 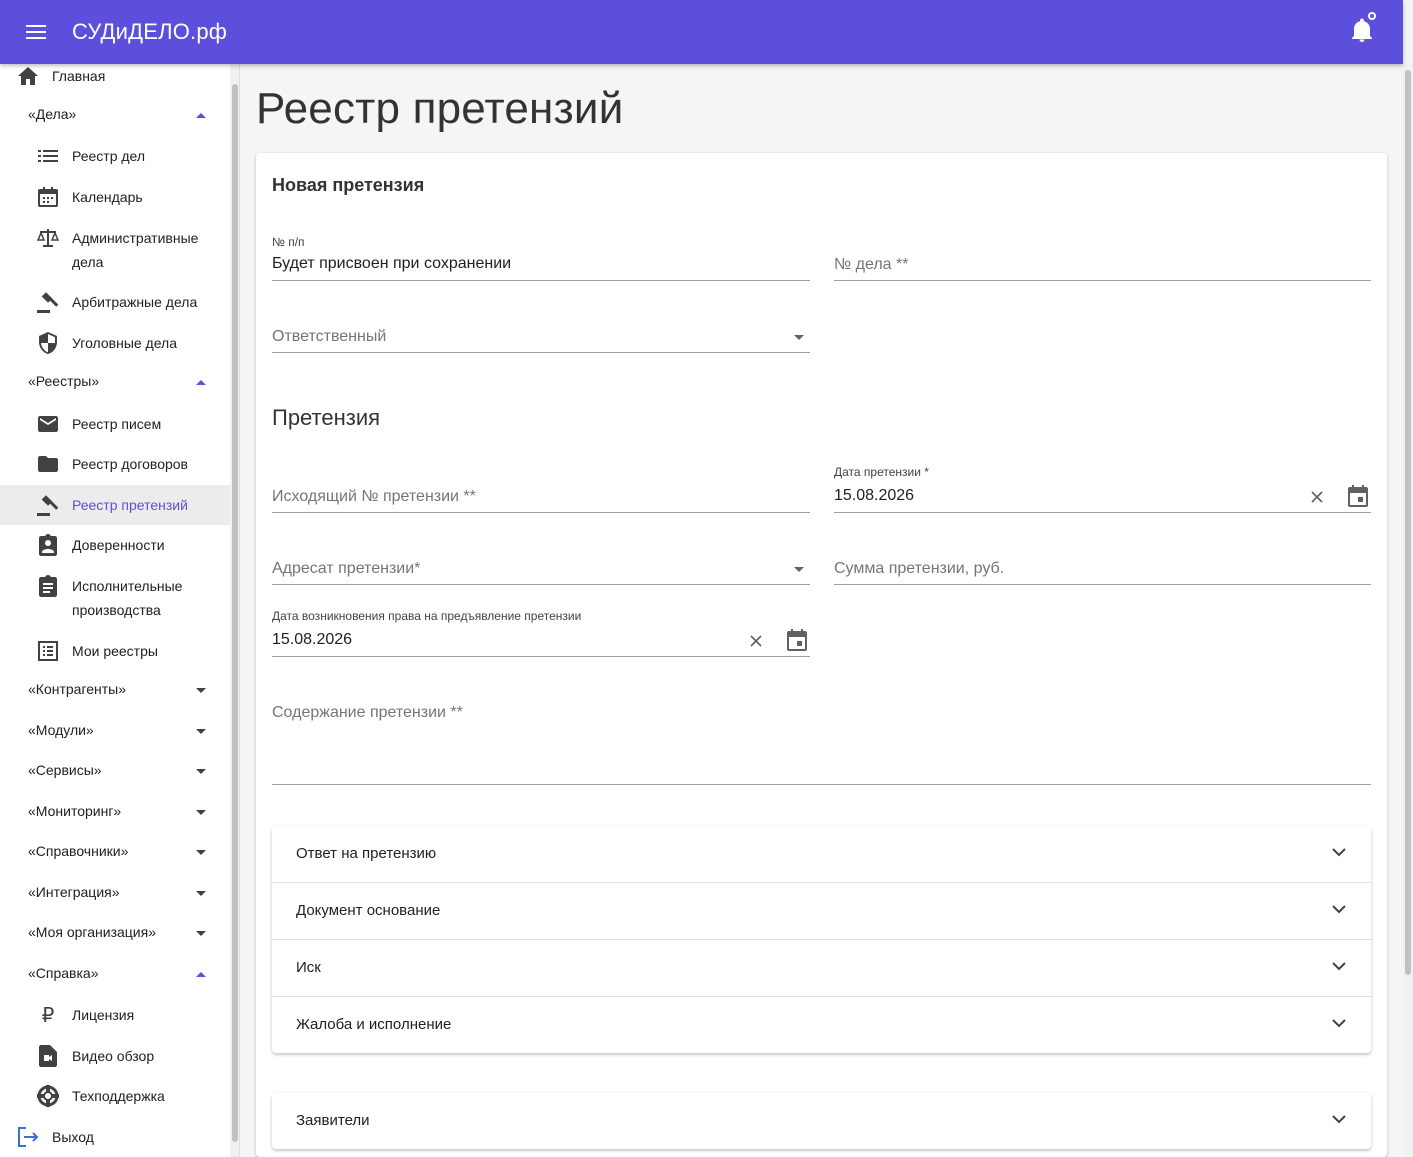 I want to click on sidebar-item-license: ₽ Лицензия, so click(x=115, y=1015).